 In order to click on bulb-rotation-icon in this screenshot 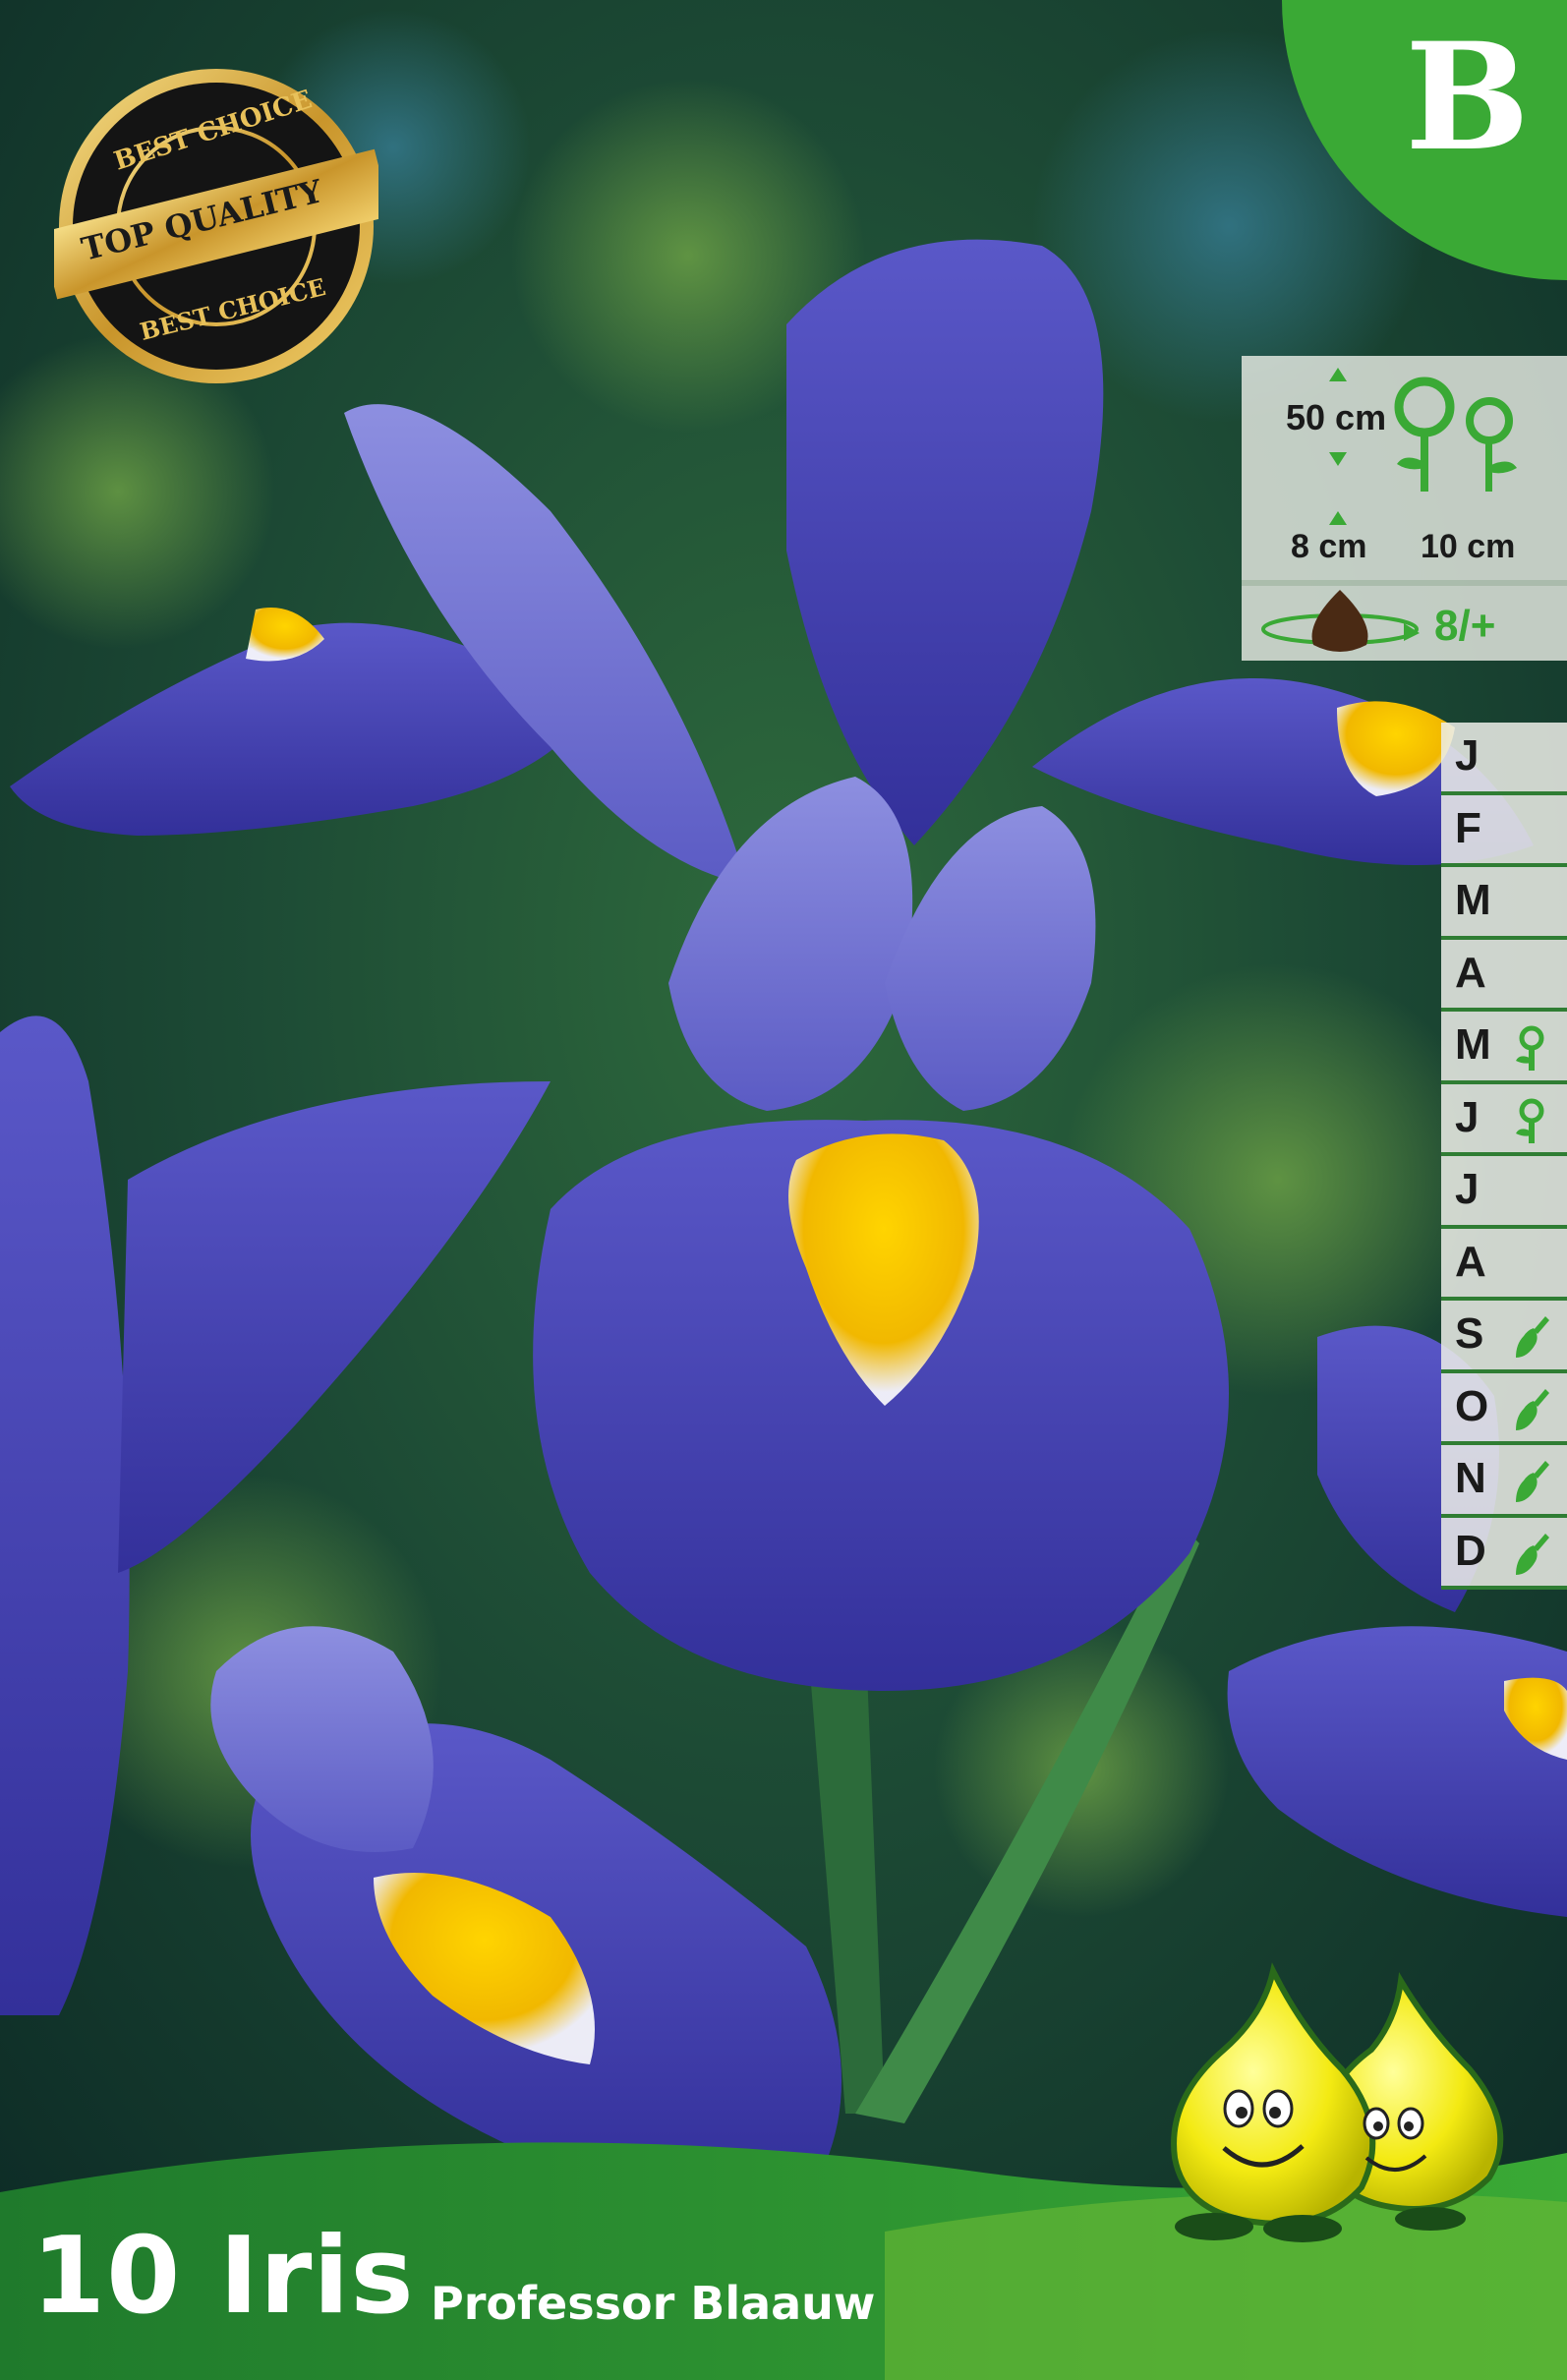, I will do `click(1340, 621)`.